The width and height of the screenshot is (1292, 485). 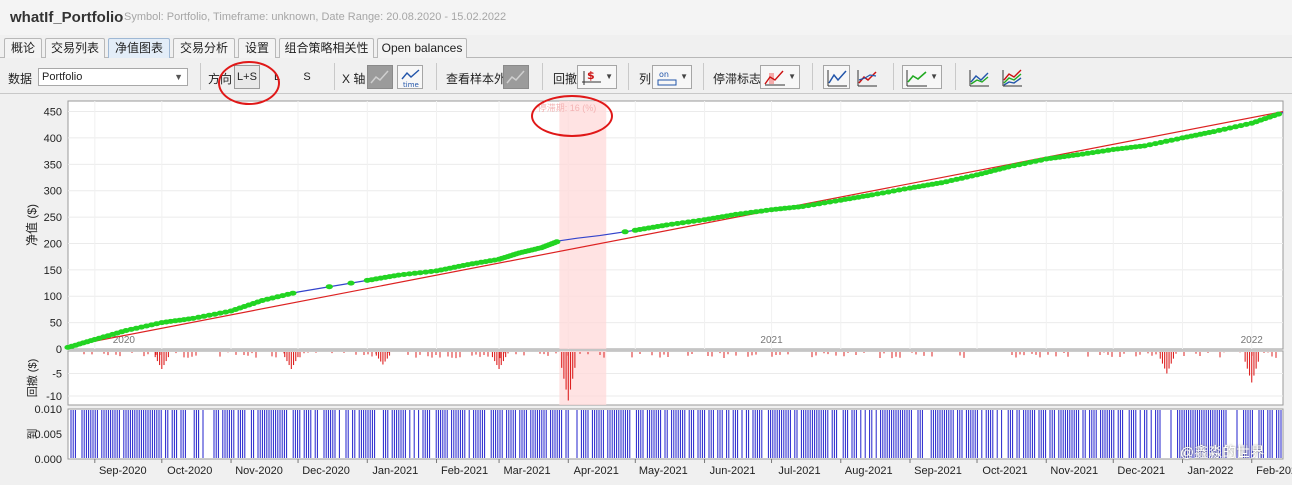 What do you see at coordinates (771, 340) in the screenshot?
I see `year-label: 2021` at bounding box center [771, 340].